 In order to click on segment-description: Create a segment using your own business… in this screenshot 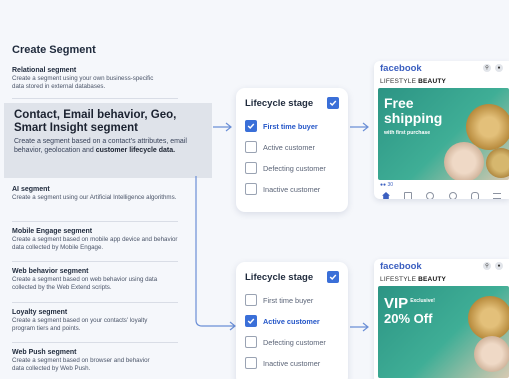, I will do `click(83, 82)`.